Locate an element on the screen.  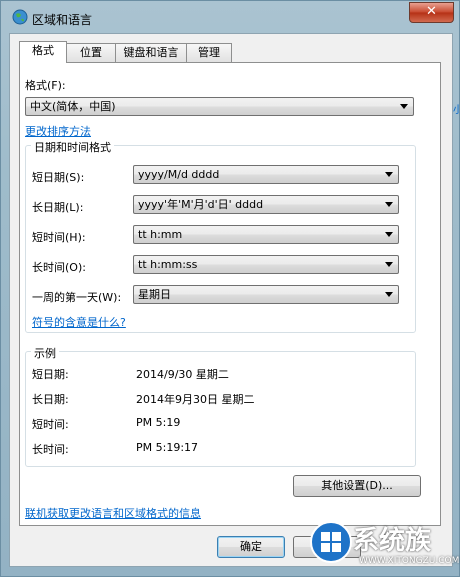
format-dropdown: 中文(简体，中国) is located at coordinates (219, 106).